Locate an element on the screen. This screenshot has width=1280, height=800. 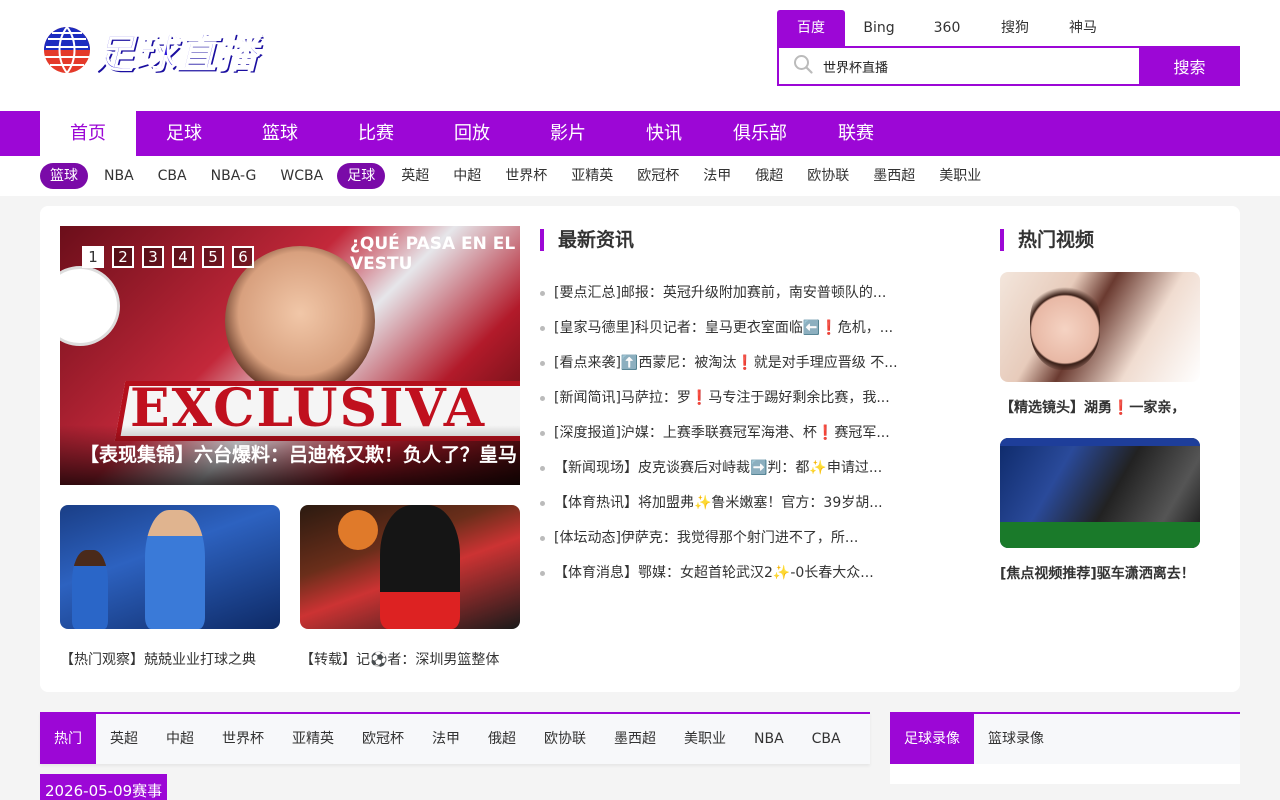
schedule-tab: NBA is located at coordinates (769, 739).